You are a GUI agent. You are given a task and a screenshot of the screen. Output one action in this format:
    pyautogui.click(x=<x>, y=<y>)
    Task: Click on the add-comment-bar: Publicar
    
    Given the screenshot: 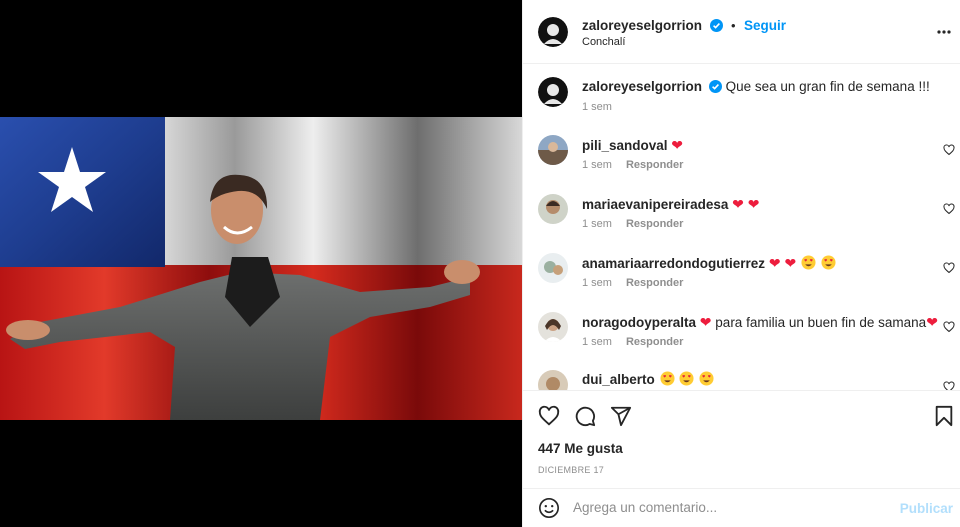 What is the action you would take?
    pyautogui.click(x=741, y=507)
    